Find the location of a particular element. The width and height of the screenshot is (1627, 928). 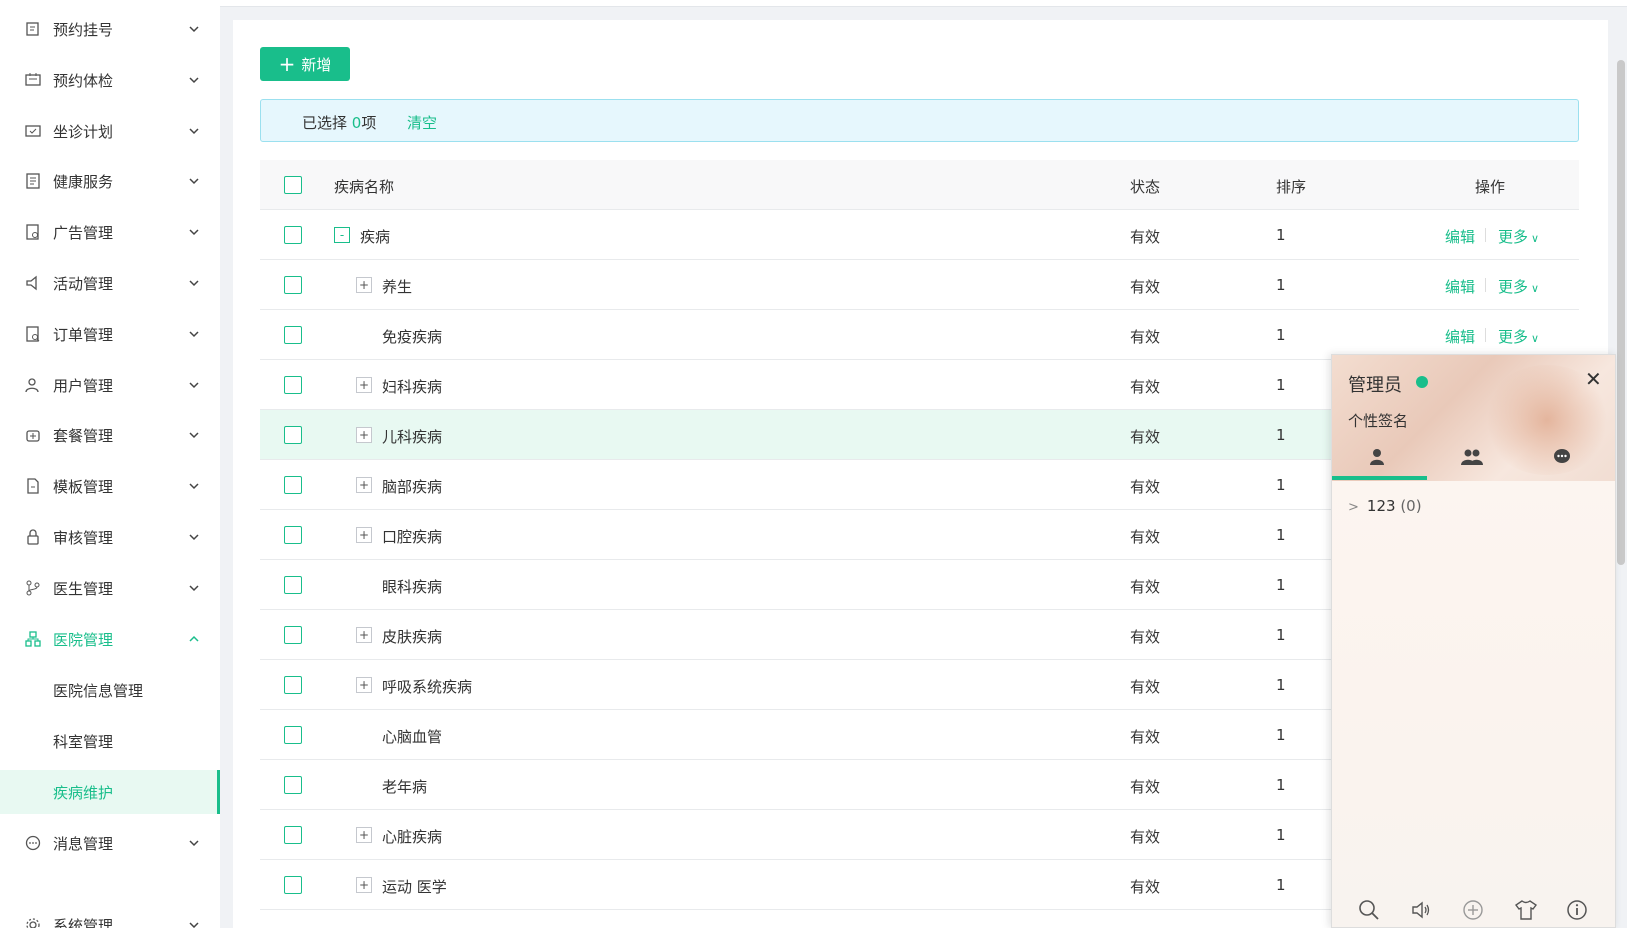

sub-item-disease-maintenance: 疾病维护 is located at coordinates (110, 792).